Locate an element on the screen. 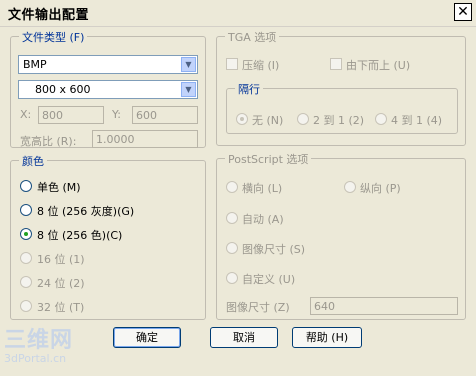  auto-radio is located at coordinates (232, 218).